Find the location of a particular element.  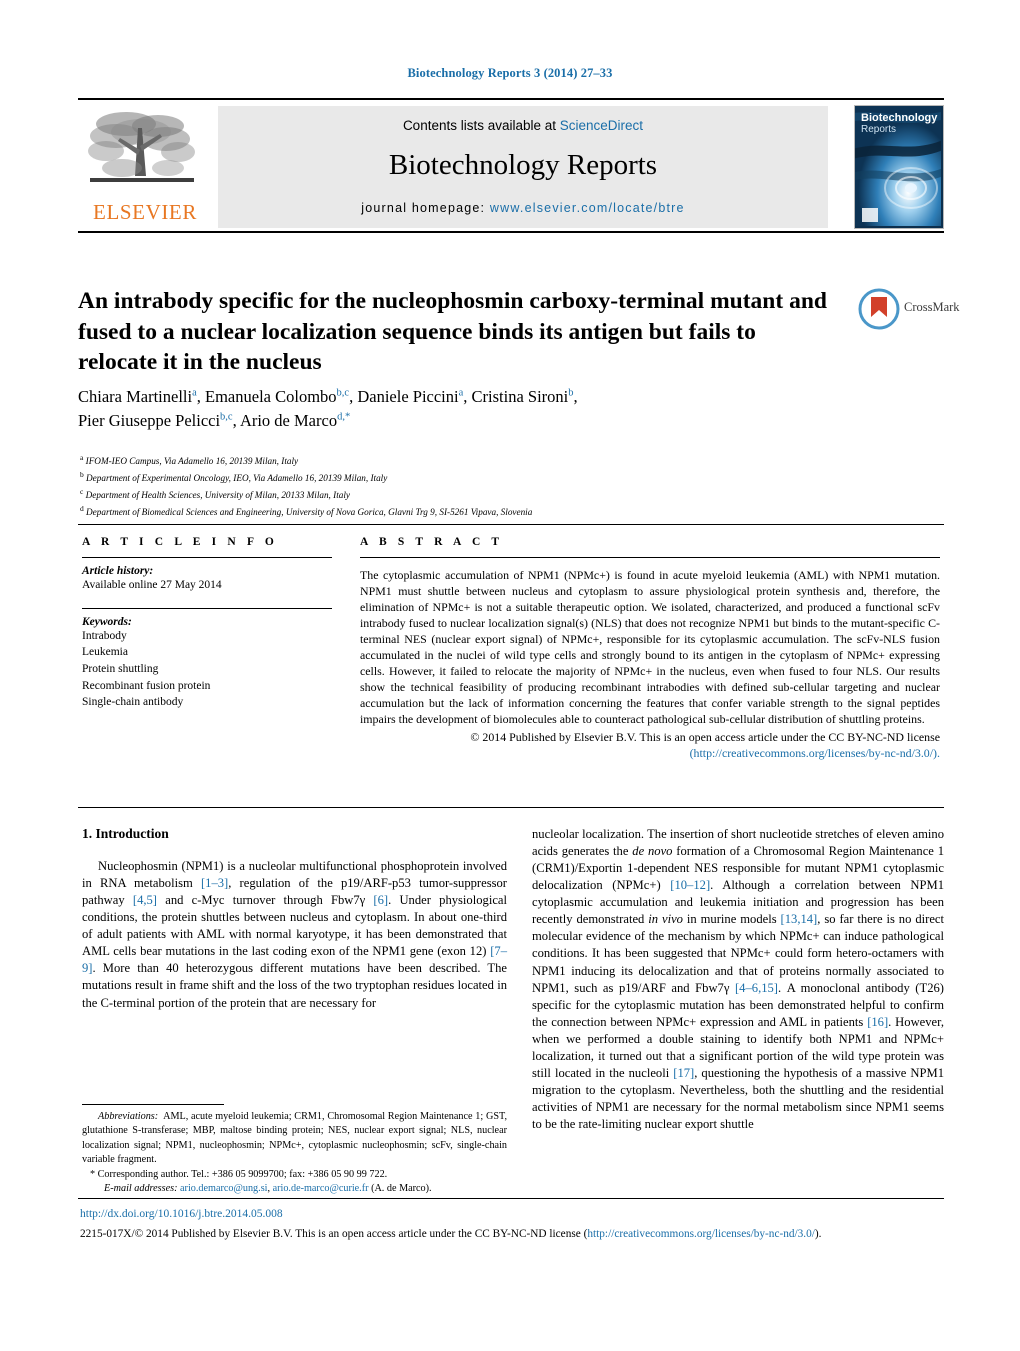

author-item: Chiara Martinellia, is located at coordinates (141, 396).